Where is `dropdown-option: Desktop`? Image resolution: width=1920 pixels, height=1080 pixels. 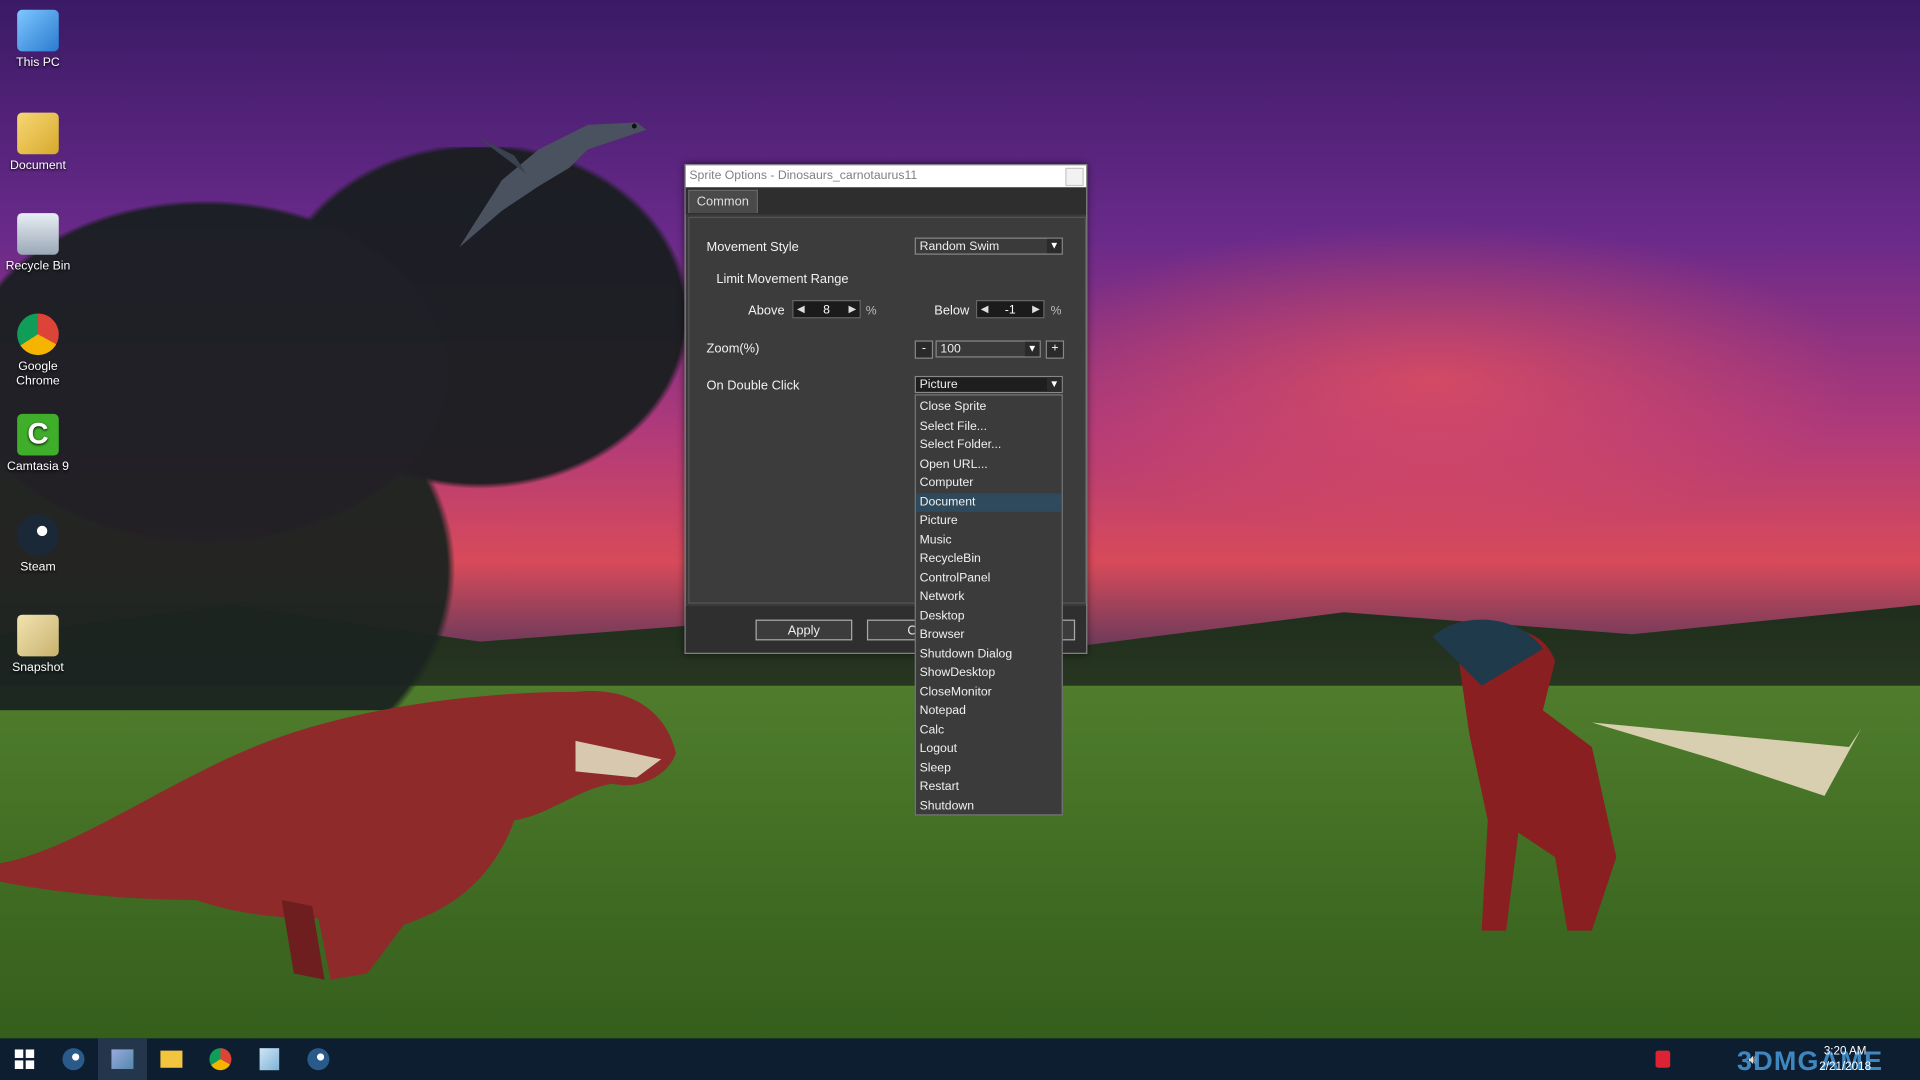 dropdown-option: Desktop is located at coordinates (989, 616).